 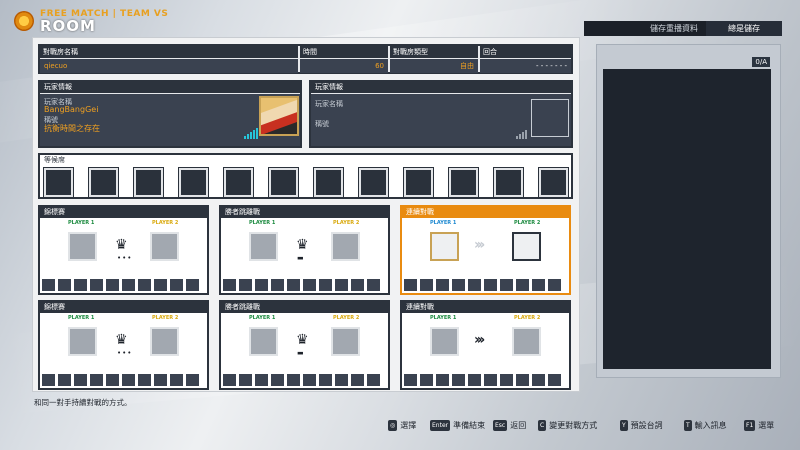 What do you see at coordinates (624, 425) in the screenshot?
I see `y-key-icon: Y` at bounding box center [624, 425].